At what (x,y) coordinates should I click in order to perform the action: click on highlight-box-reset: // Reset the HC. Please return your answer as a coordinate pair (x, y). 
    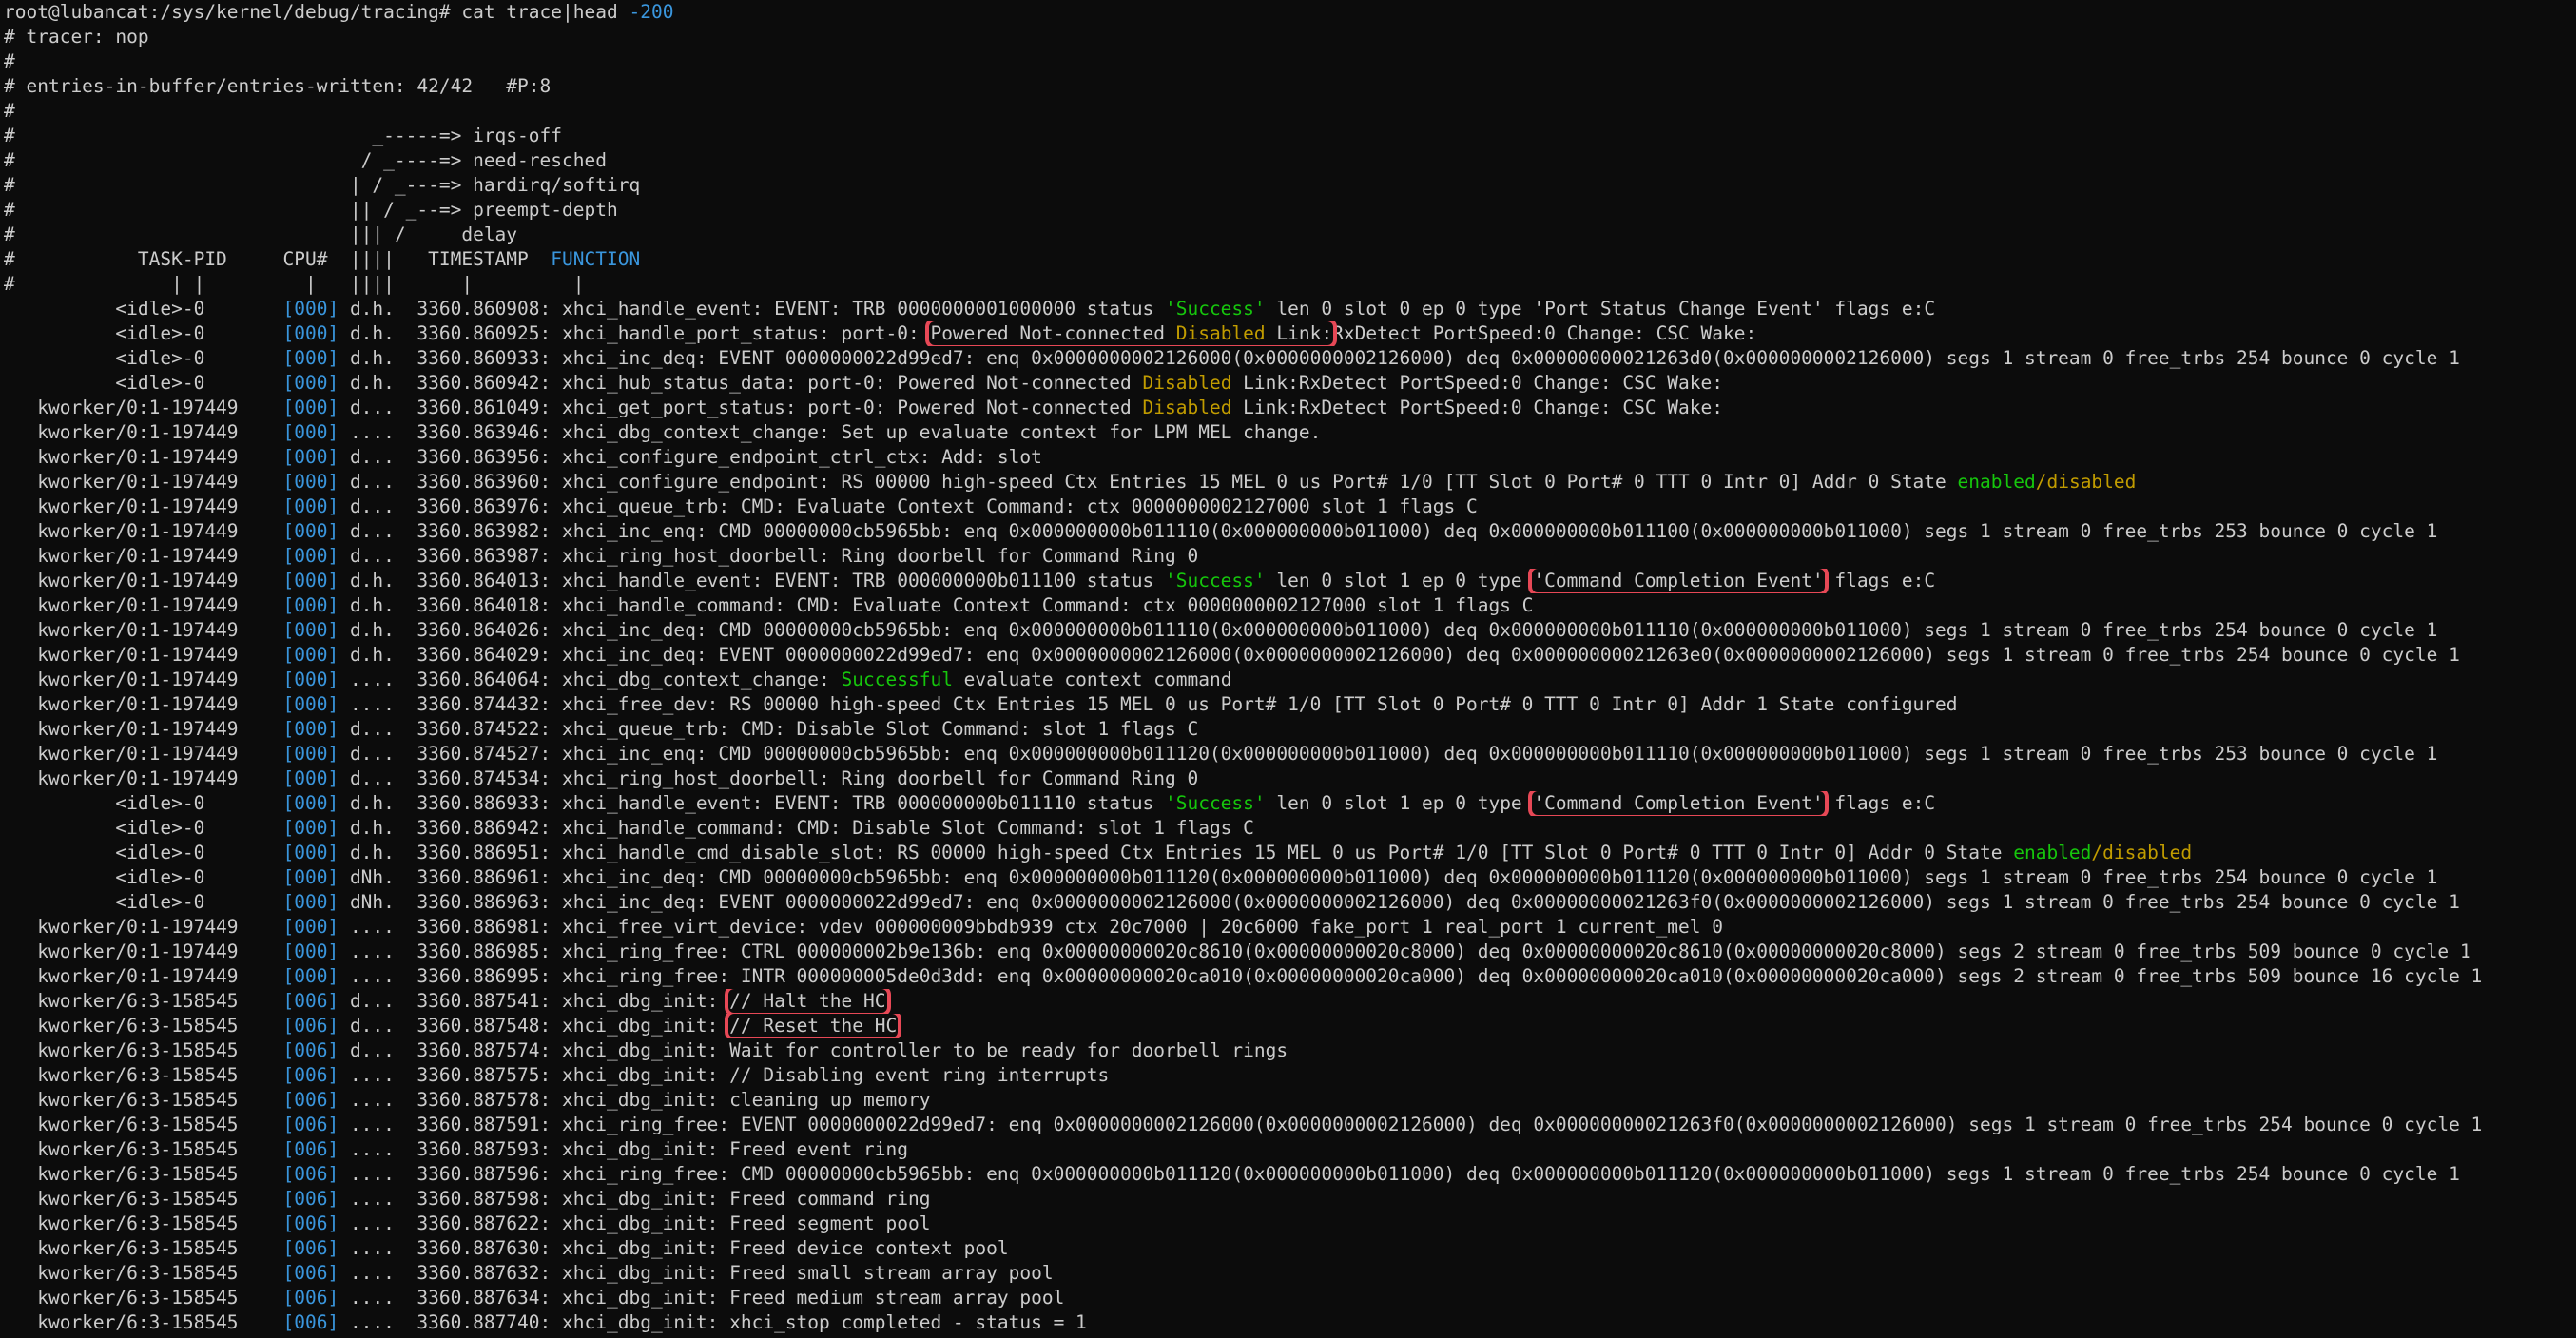
    Looking at the image, I should click on (813, 1026).